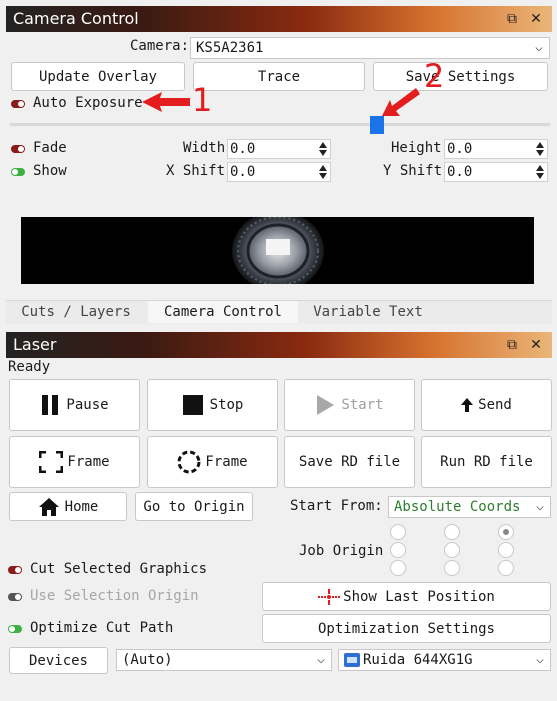 Image resolution: width=557 pixels, height=701 pixels. I want to click on height-spinbox: 0.0, so click(496, 149).